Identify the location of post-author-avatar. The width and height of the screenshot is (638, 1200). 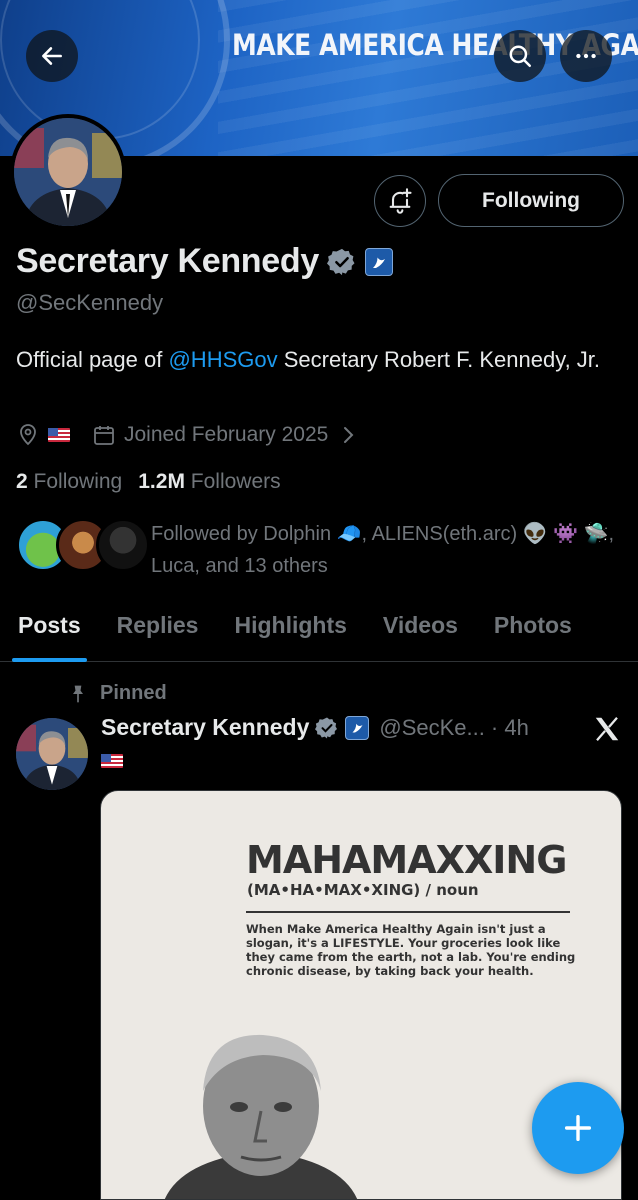
(52, 754).